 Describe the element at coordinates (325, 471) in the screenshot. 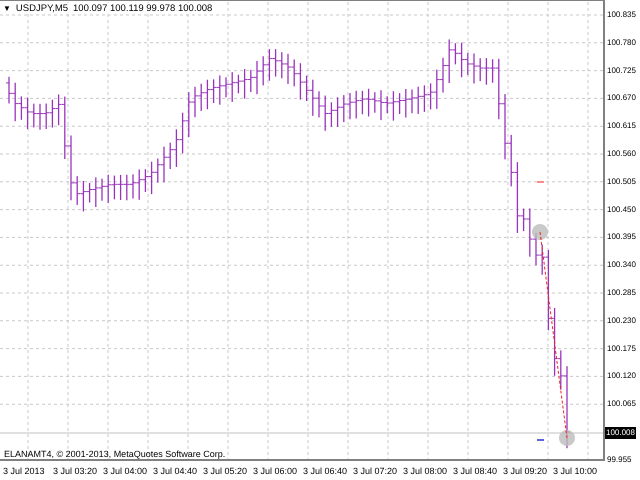

I see `time-label: 3 Jul 06:40` at that location.